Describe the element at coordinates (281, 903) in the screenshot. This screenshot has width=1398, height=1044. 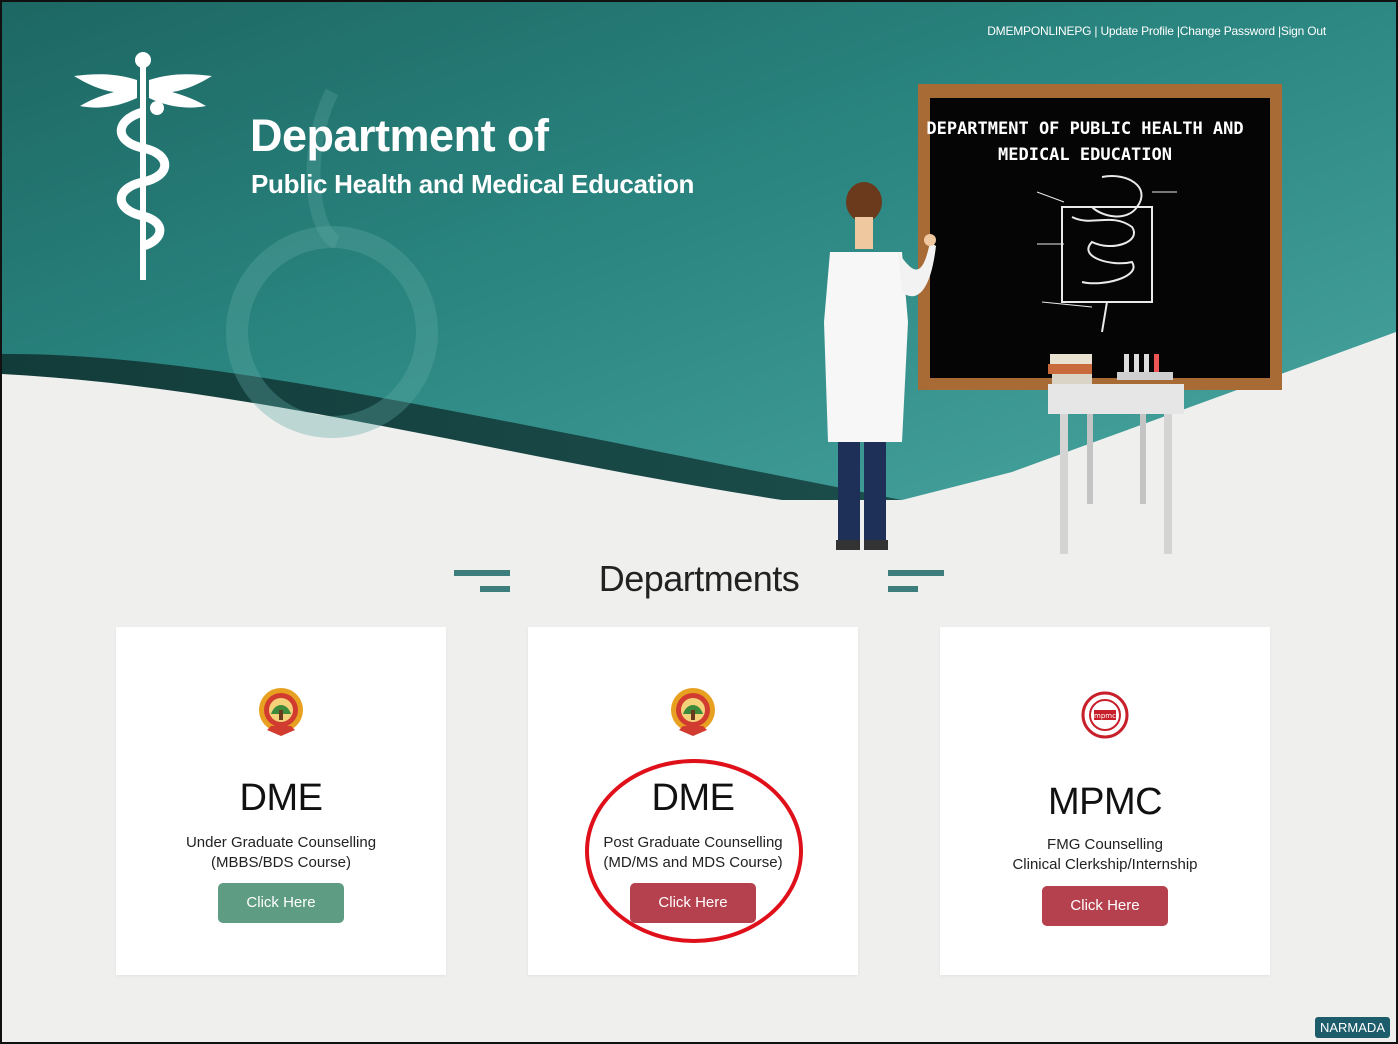
I see `ug-click-here-button: Click Here` at that location.